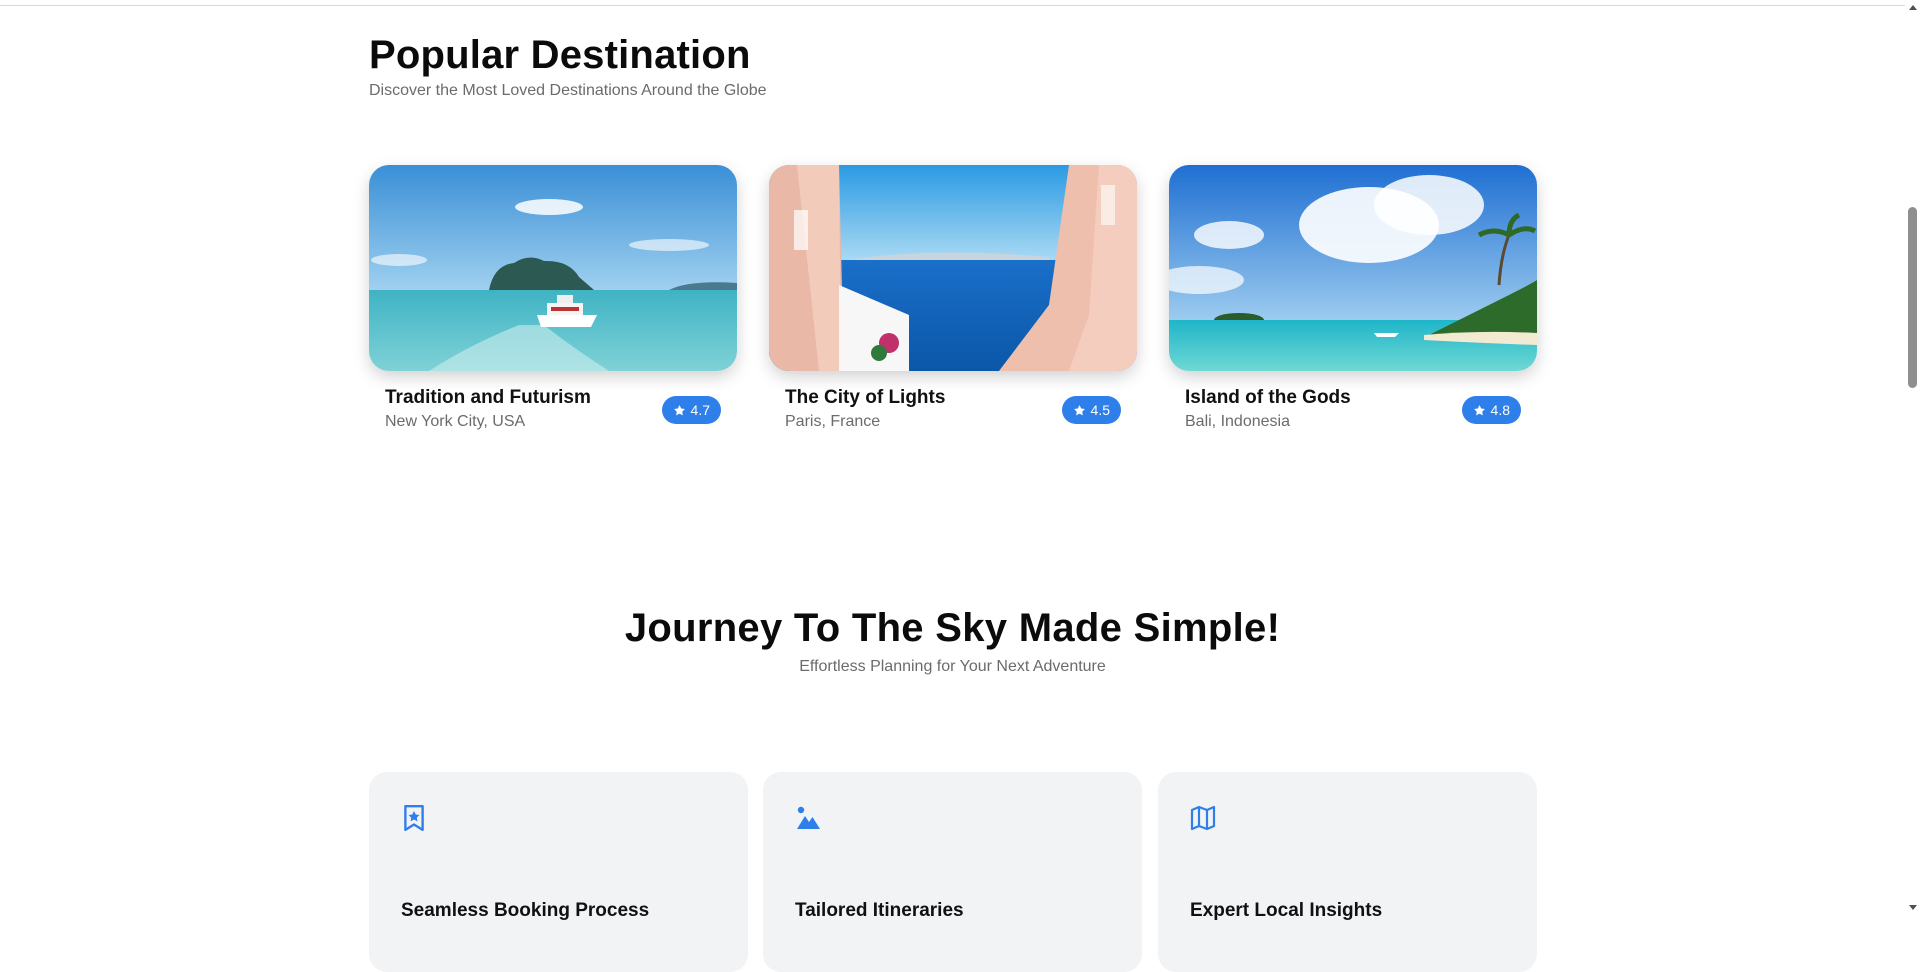 This screenshot has width=1920, height=972. I want to click on page-scrollbar, so click(1912, 457).